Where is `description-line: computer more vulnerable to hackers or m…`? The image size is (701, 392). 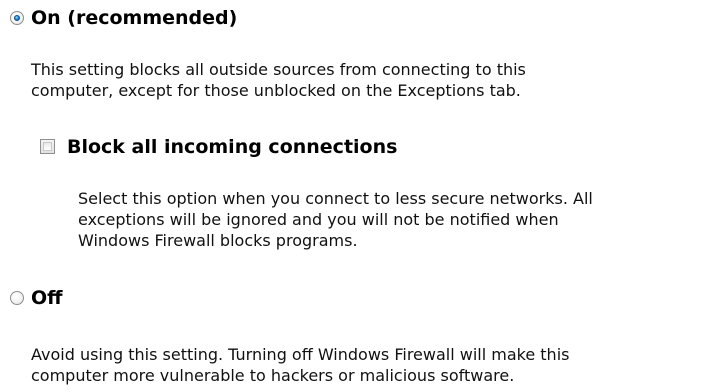
description-line: computer more vulnerable to hackers or m… is located at coordinates (273, 375).